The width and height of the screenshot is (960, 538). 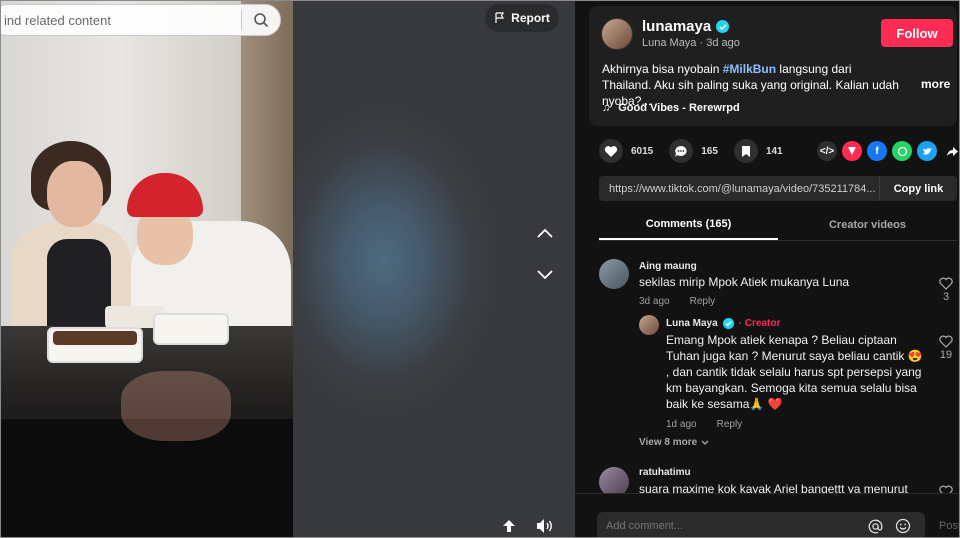 What do you see at coordinates (674, 442) in the screenshot?
I see `view-more-replies: View 8 more` at bounding box center [674, 442].